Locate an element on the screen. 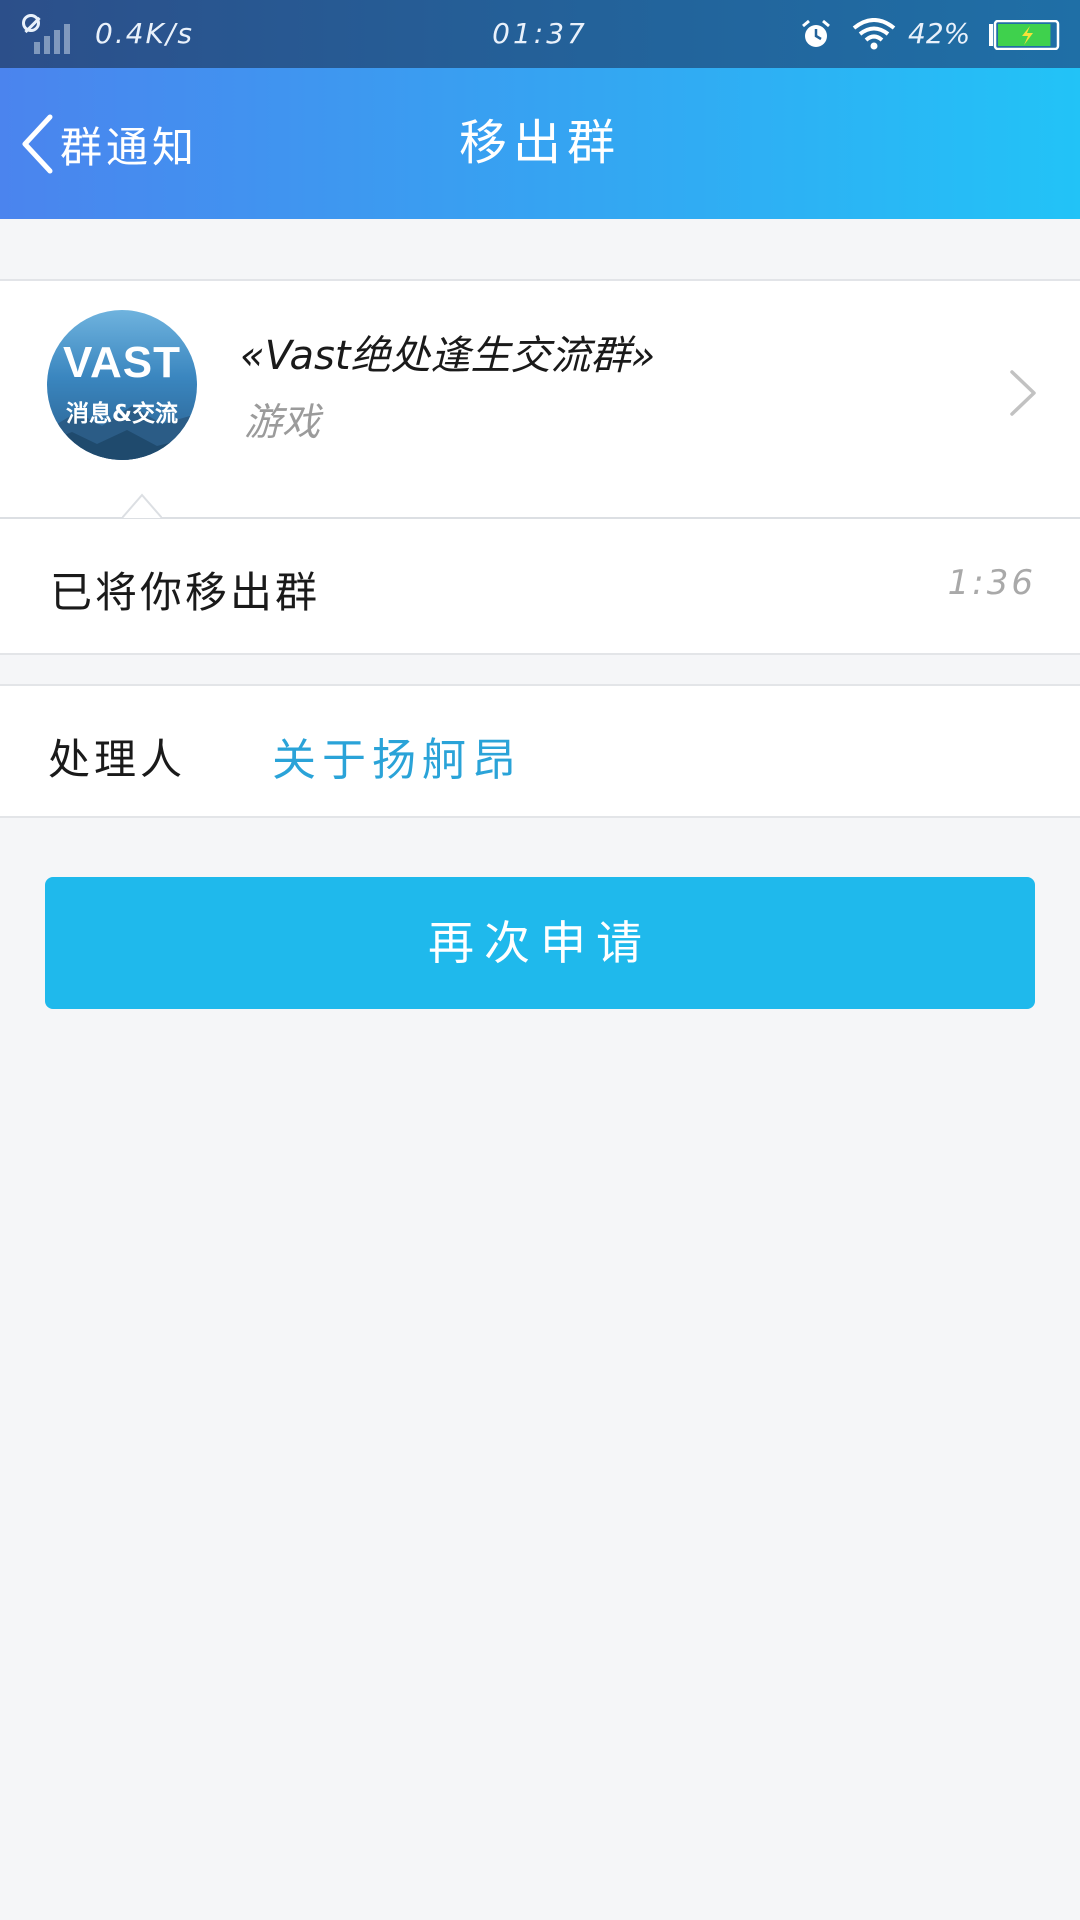 The image size is (1080, 1920). handler-label: 处理人 is located at coordinates (117, 759).